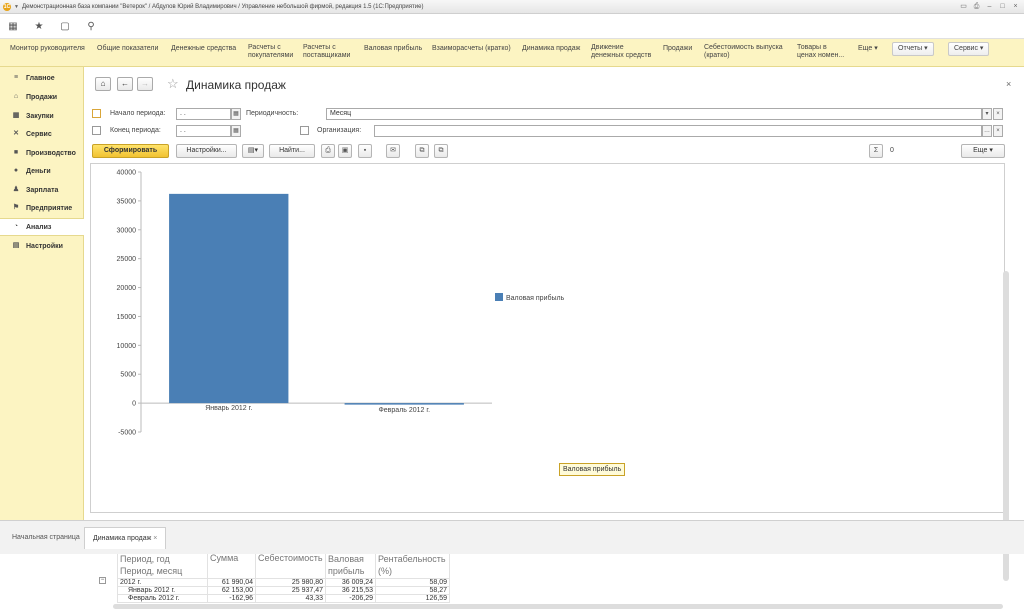  What do you see at coordinates (328, 151) in the screenshot?
I see `print-button: ⎙` at bounding box center [328, 151].